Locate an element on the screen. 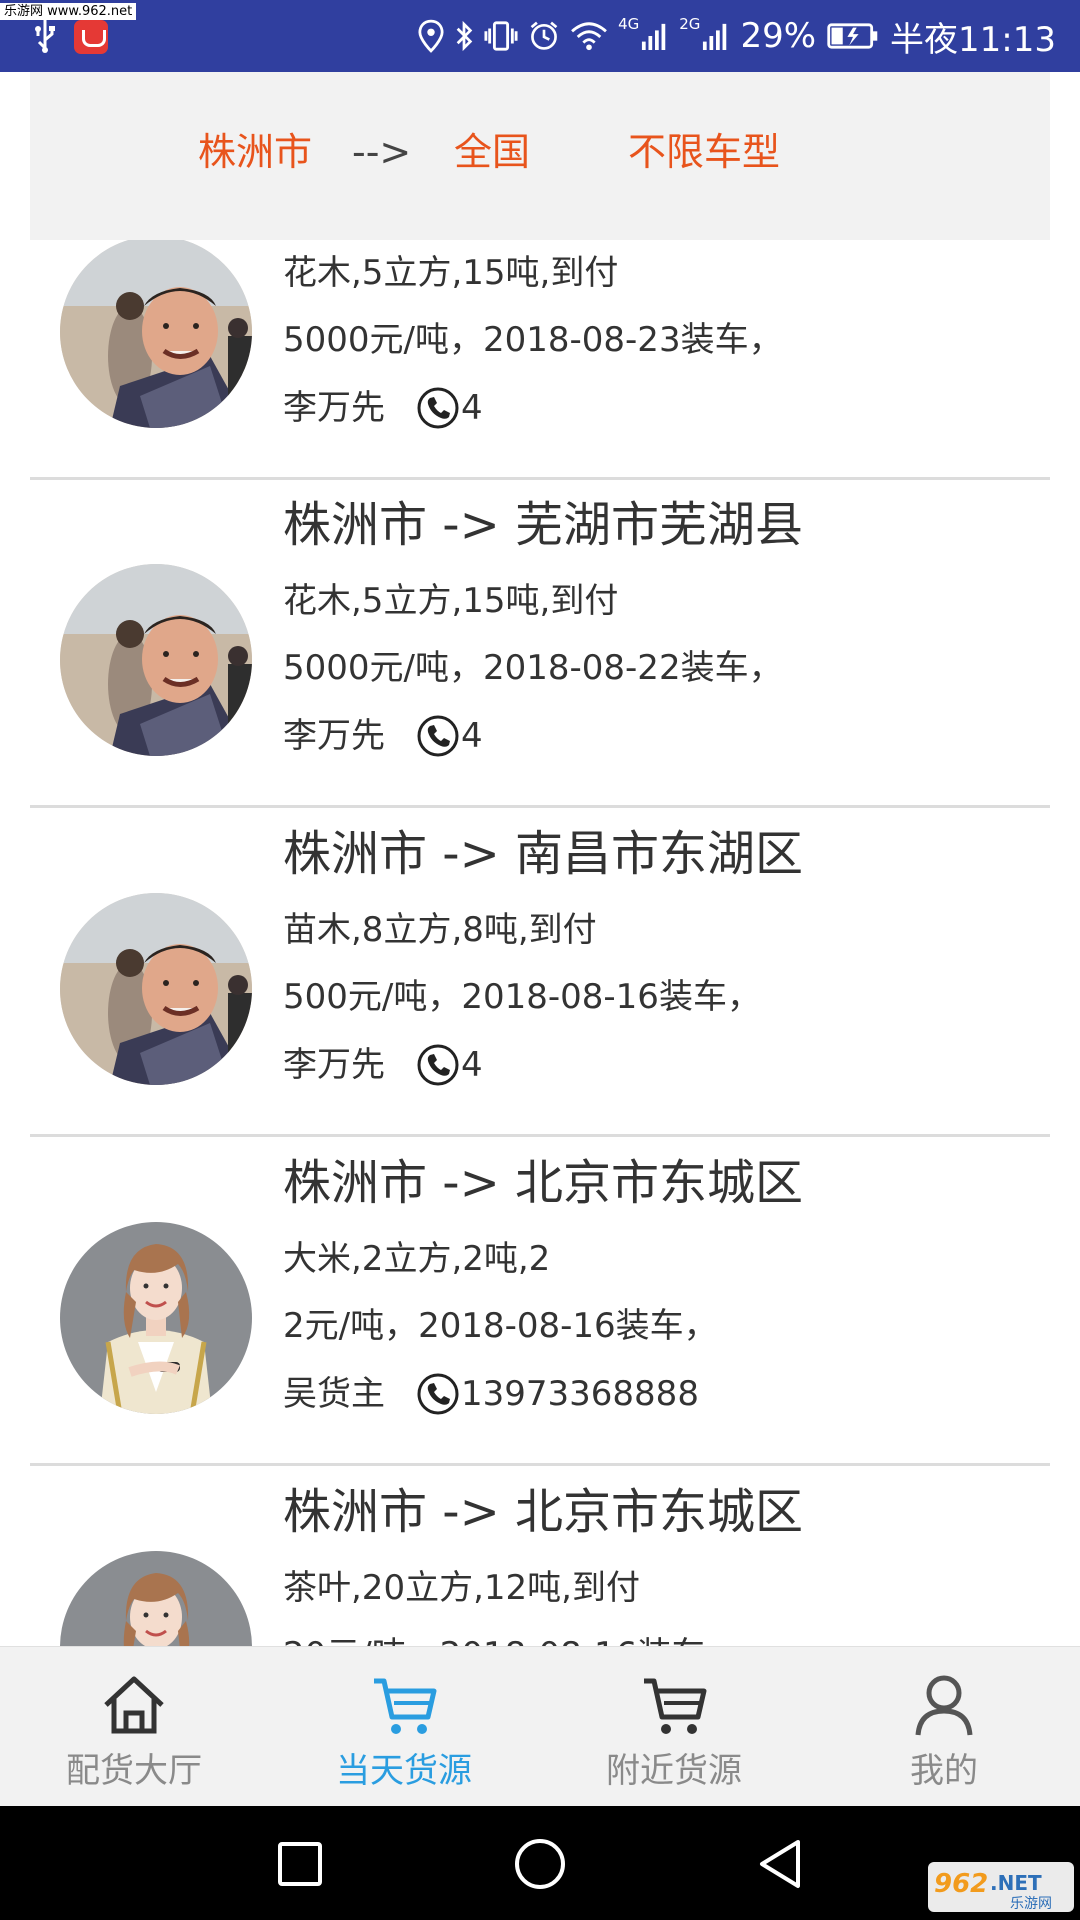 The height and width of the screenshot is (1920, 1080). origin-filter: 株洲市 is located at coordinates (255, 152).